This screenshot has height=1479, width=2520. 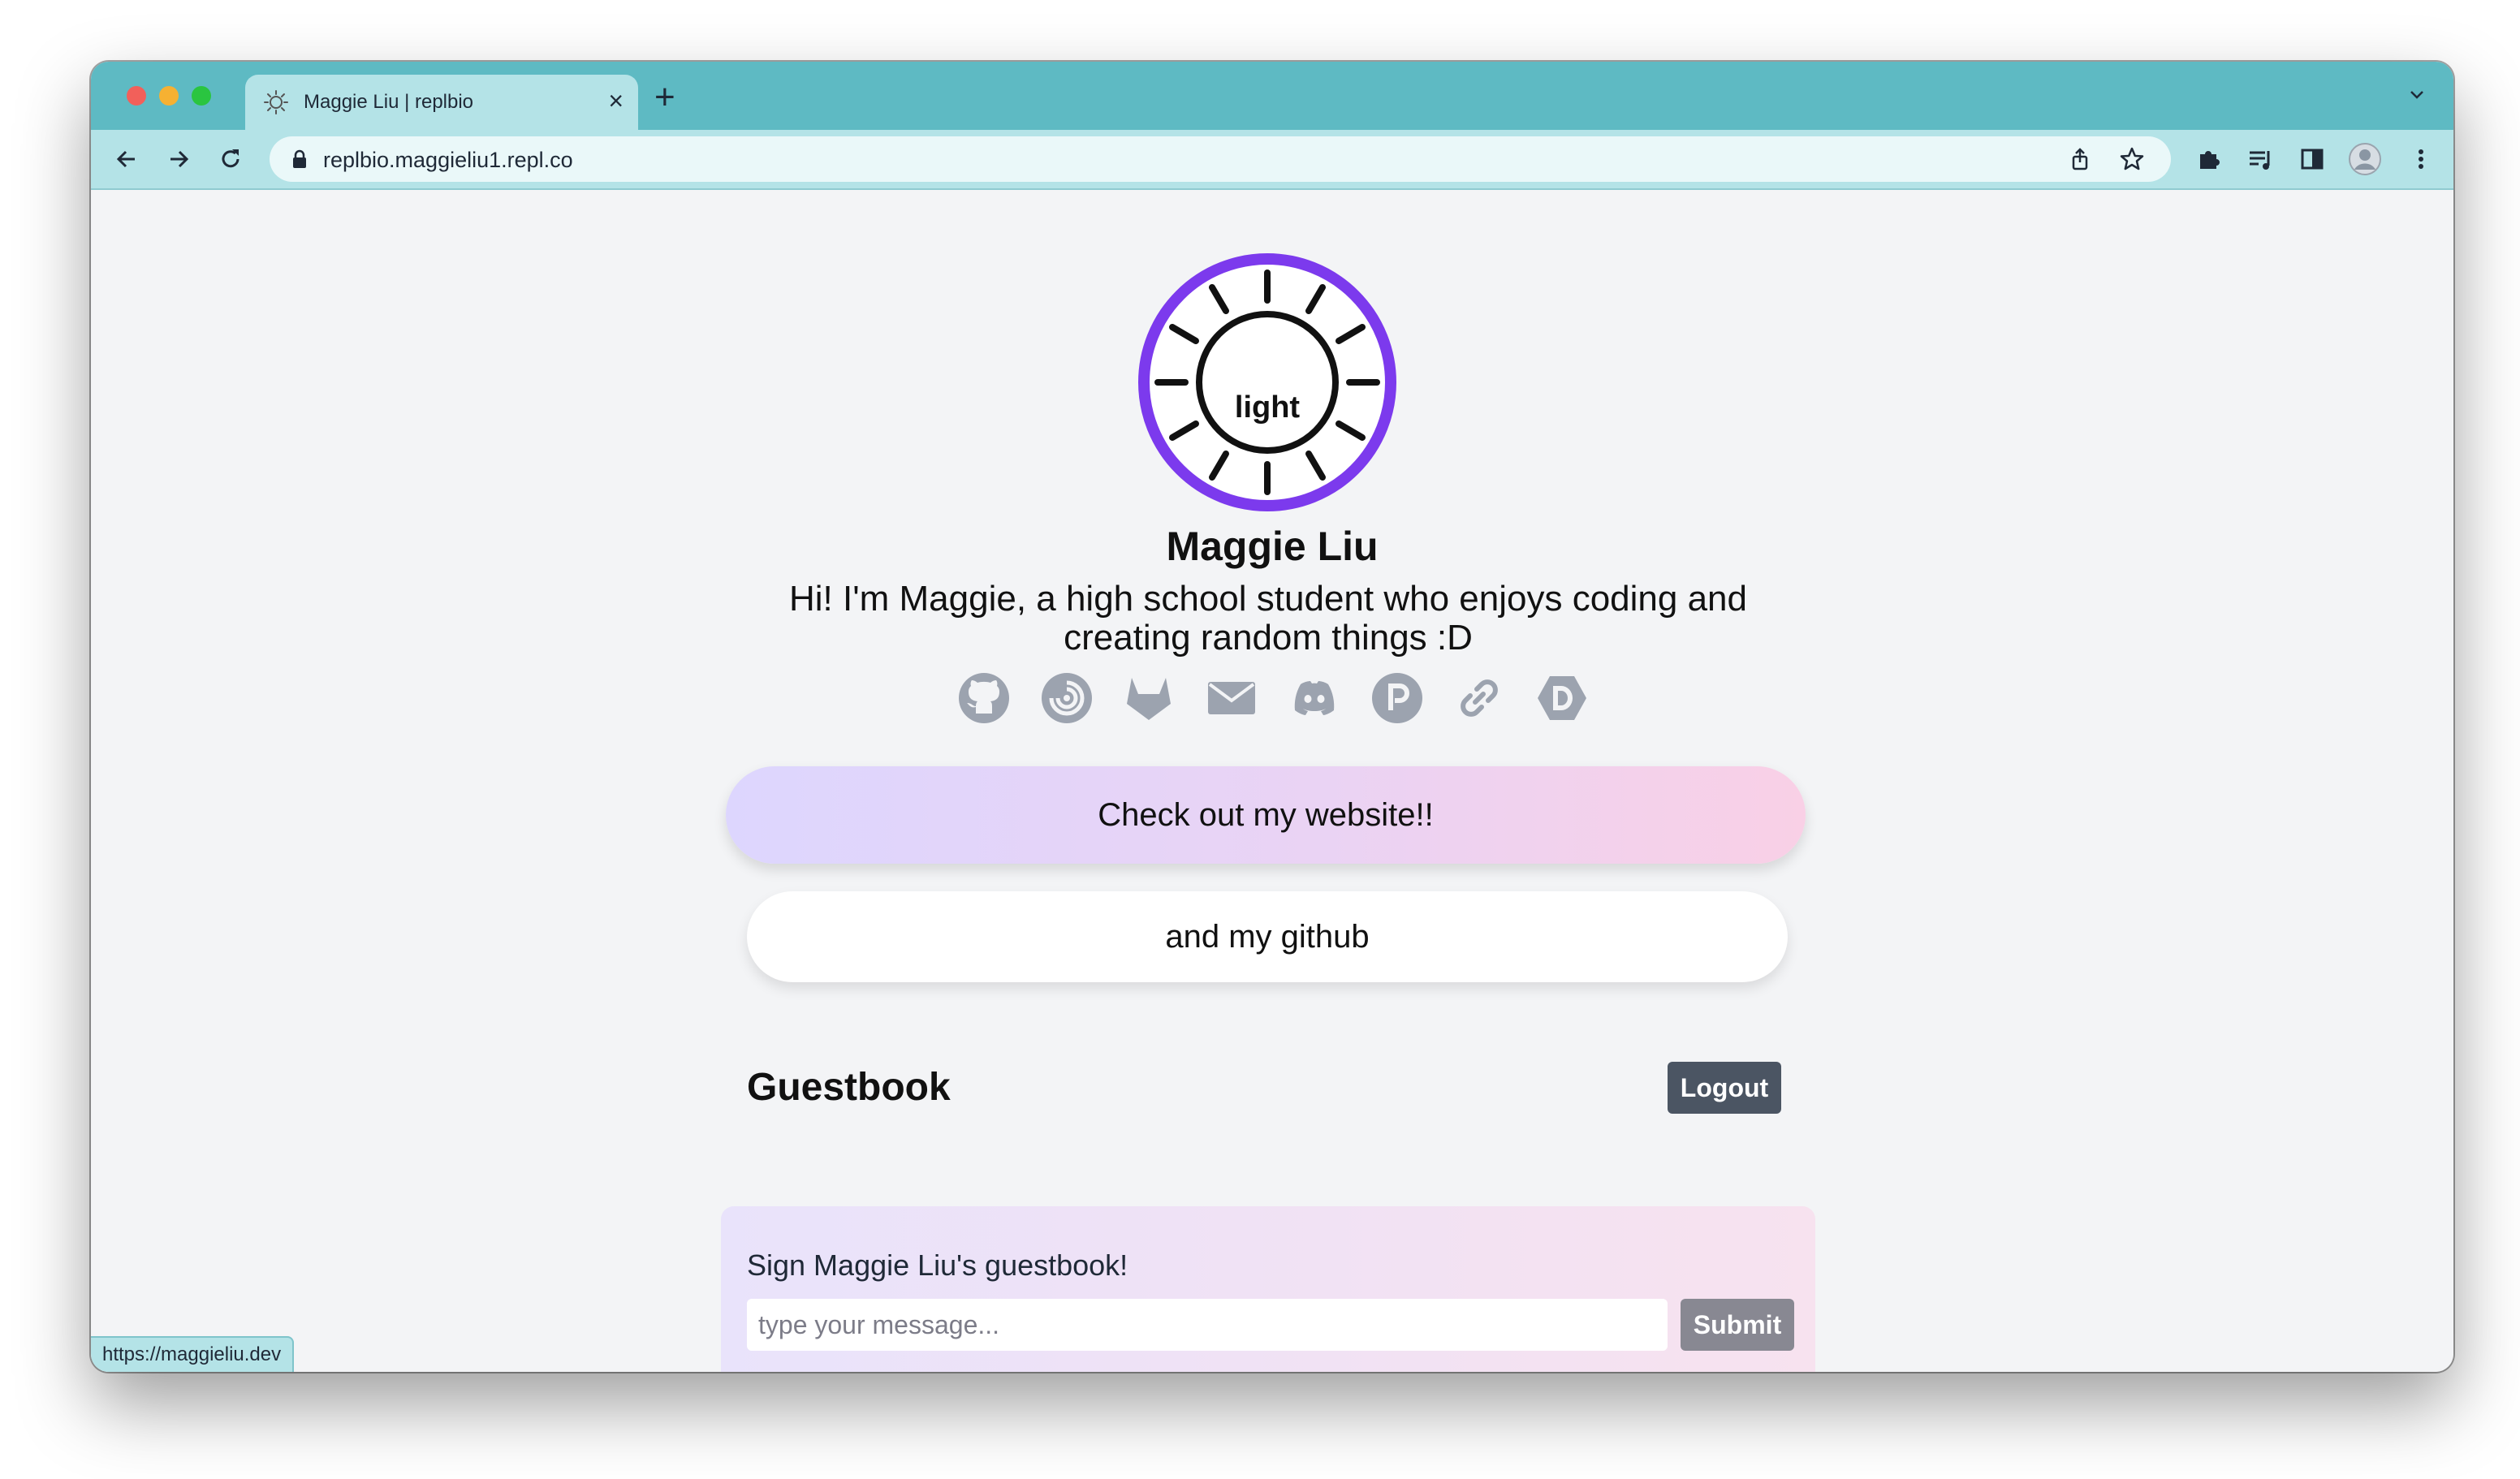 I want to click on close-window-button, so click(x=137, y=96).